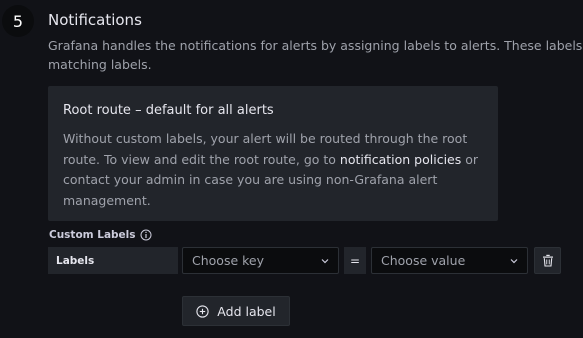 This screenshot has height=338, width=583. I want to click on label-operator: =, so click(355, 260).